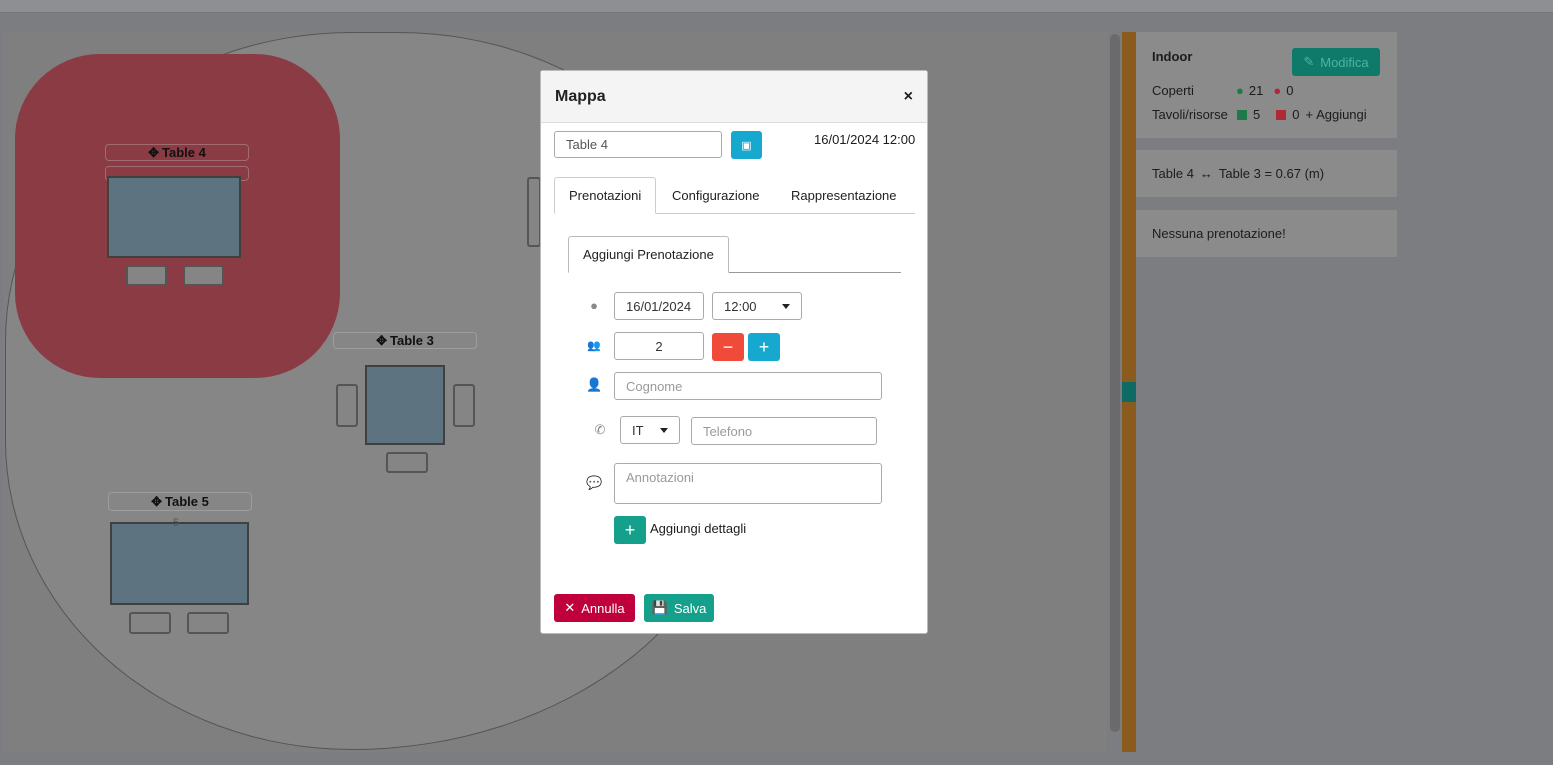 The height and width of the screenshot is (765, 1553). Describe the element at coordinates (594, 346) in the screenshot. I see `users-icon: 👥` at that location.